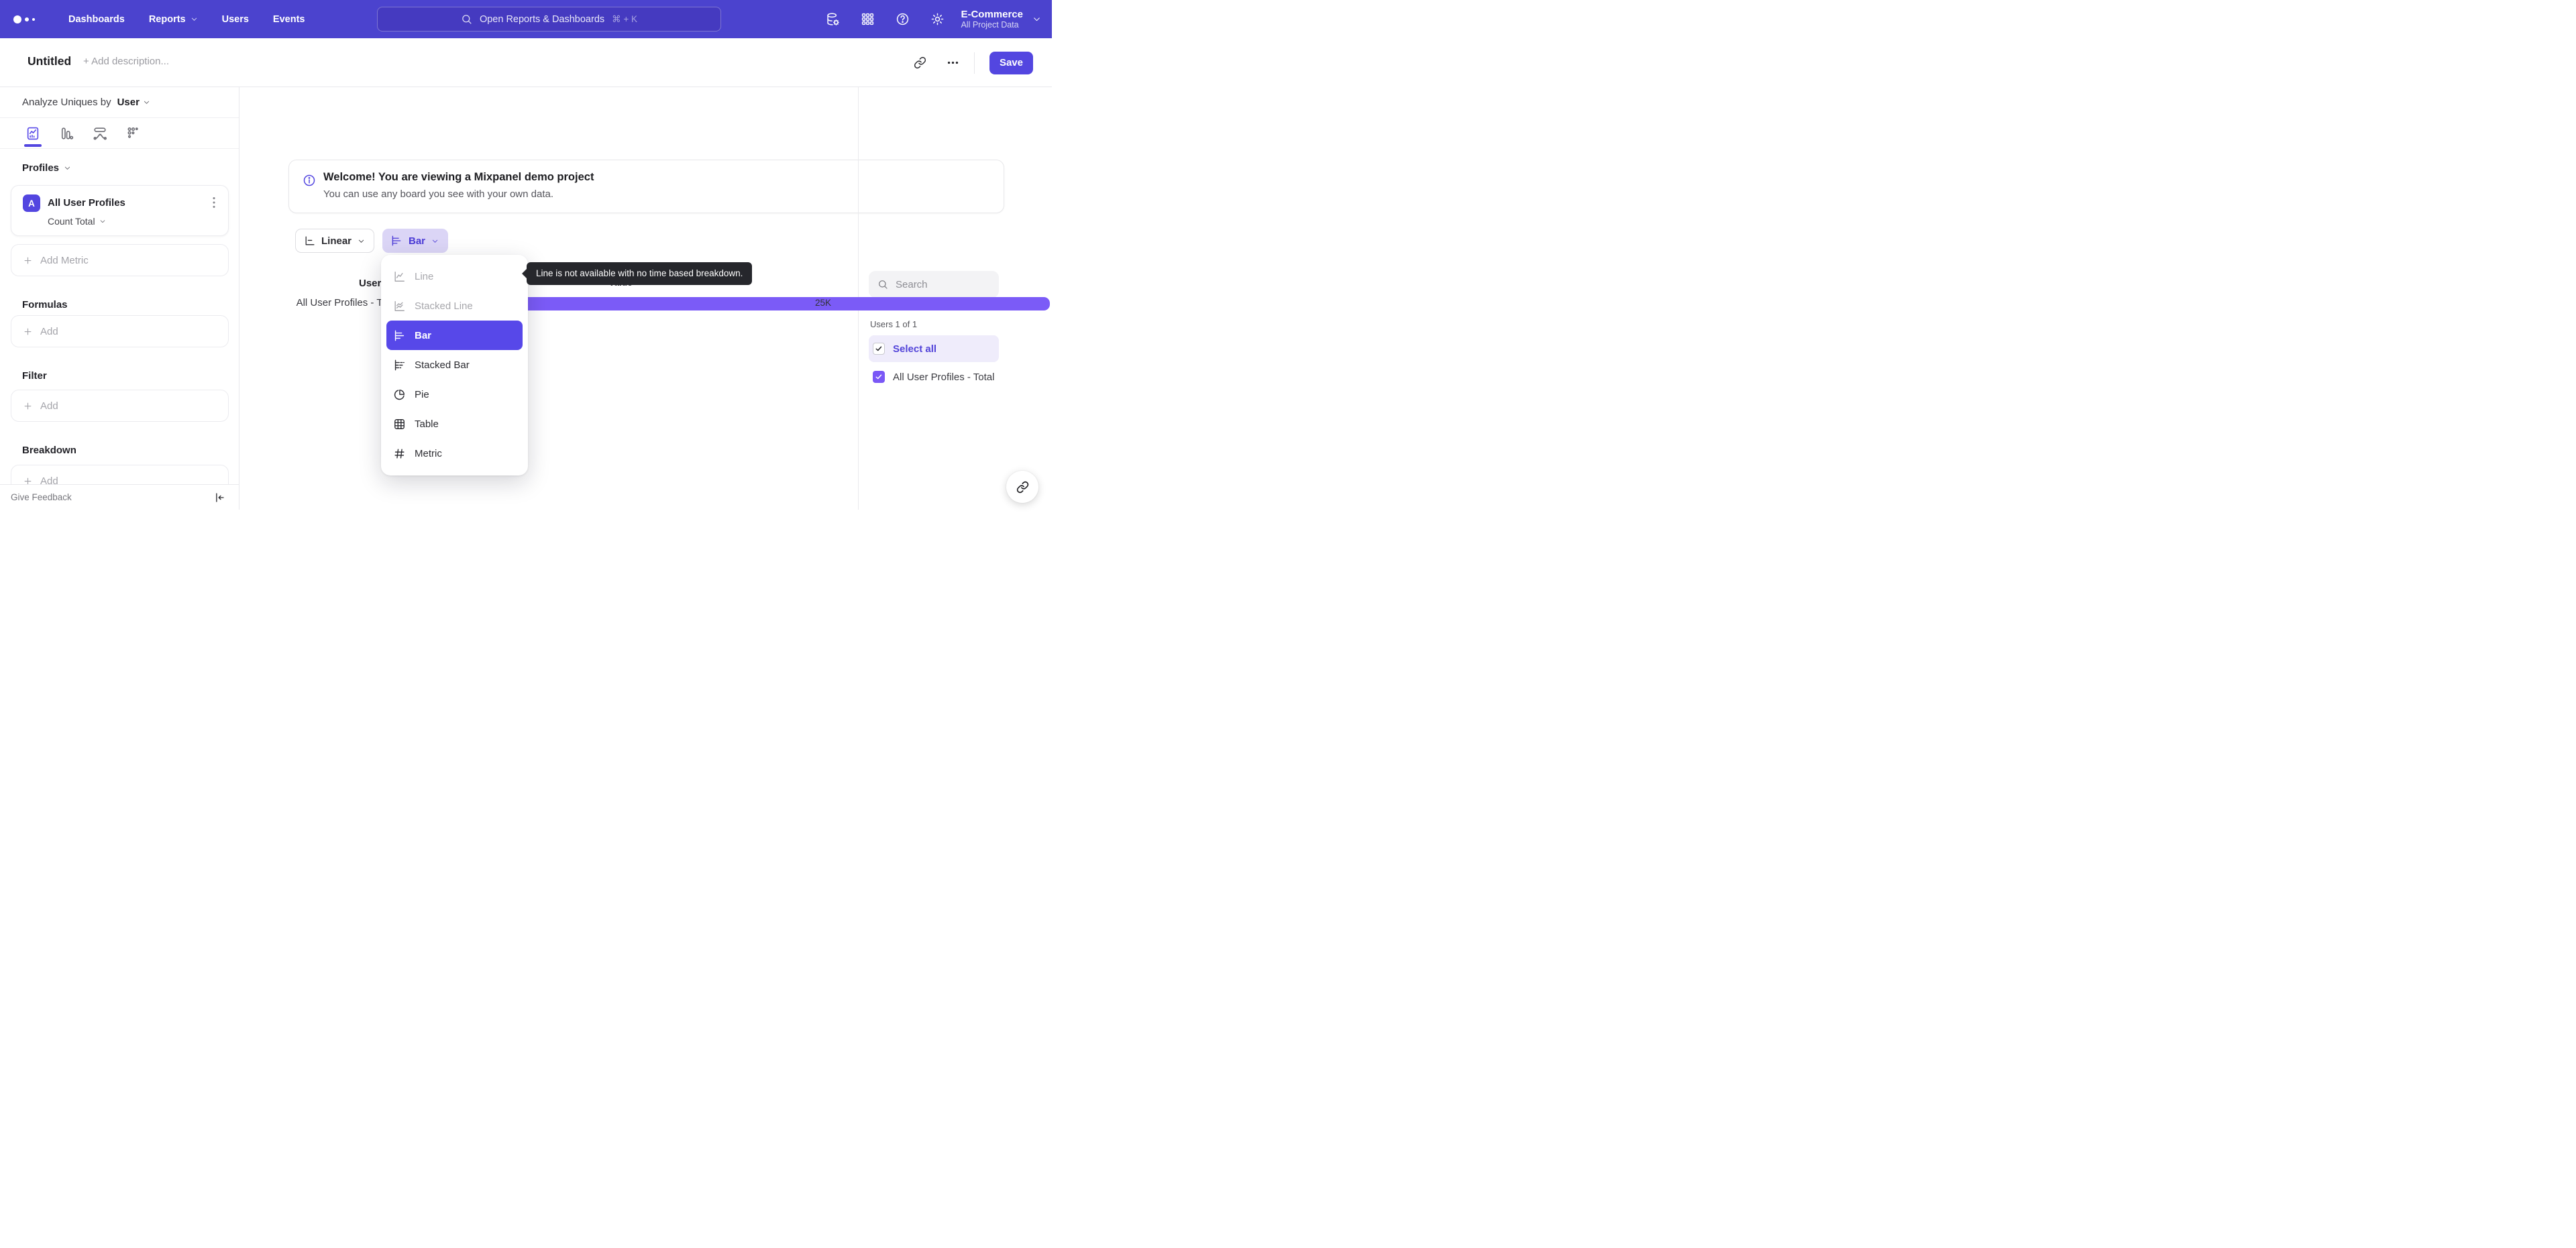 The image size is (2576, 1248). Describe the element at coordinates (46, 168) in the screenshot. I see `profiles-section-header: Profiles` at that location.